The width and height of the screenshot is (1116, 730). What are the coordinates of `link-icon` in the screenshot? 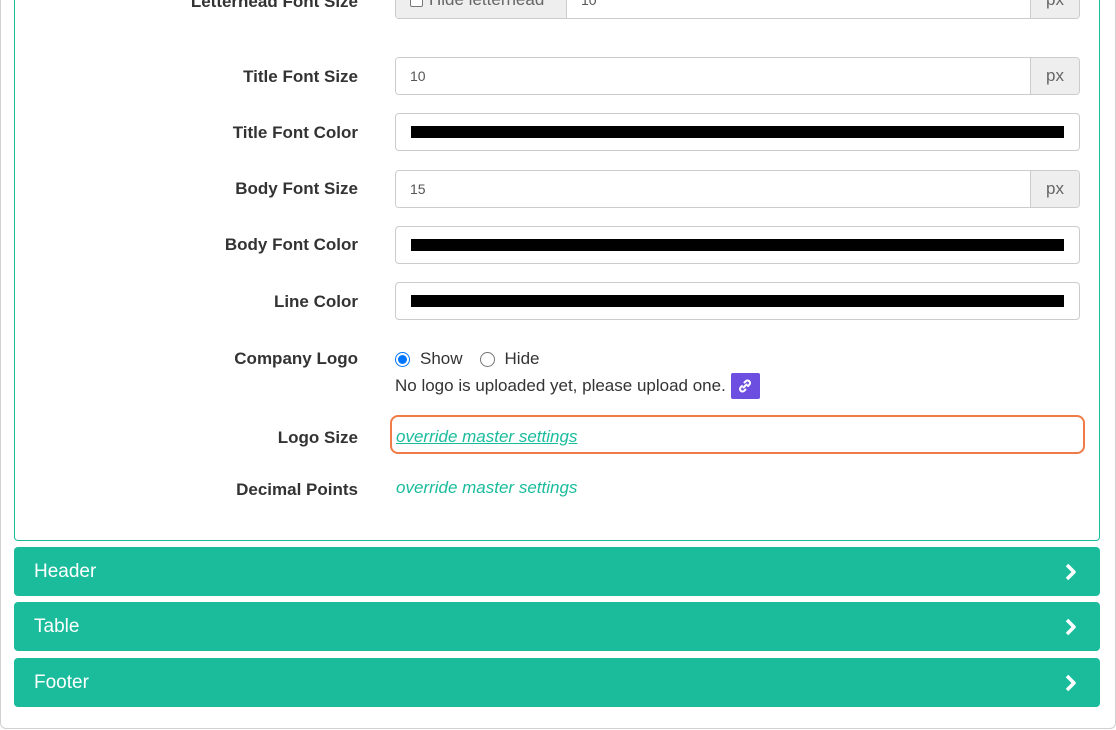 It's located at (745, 386).